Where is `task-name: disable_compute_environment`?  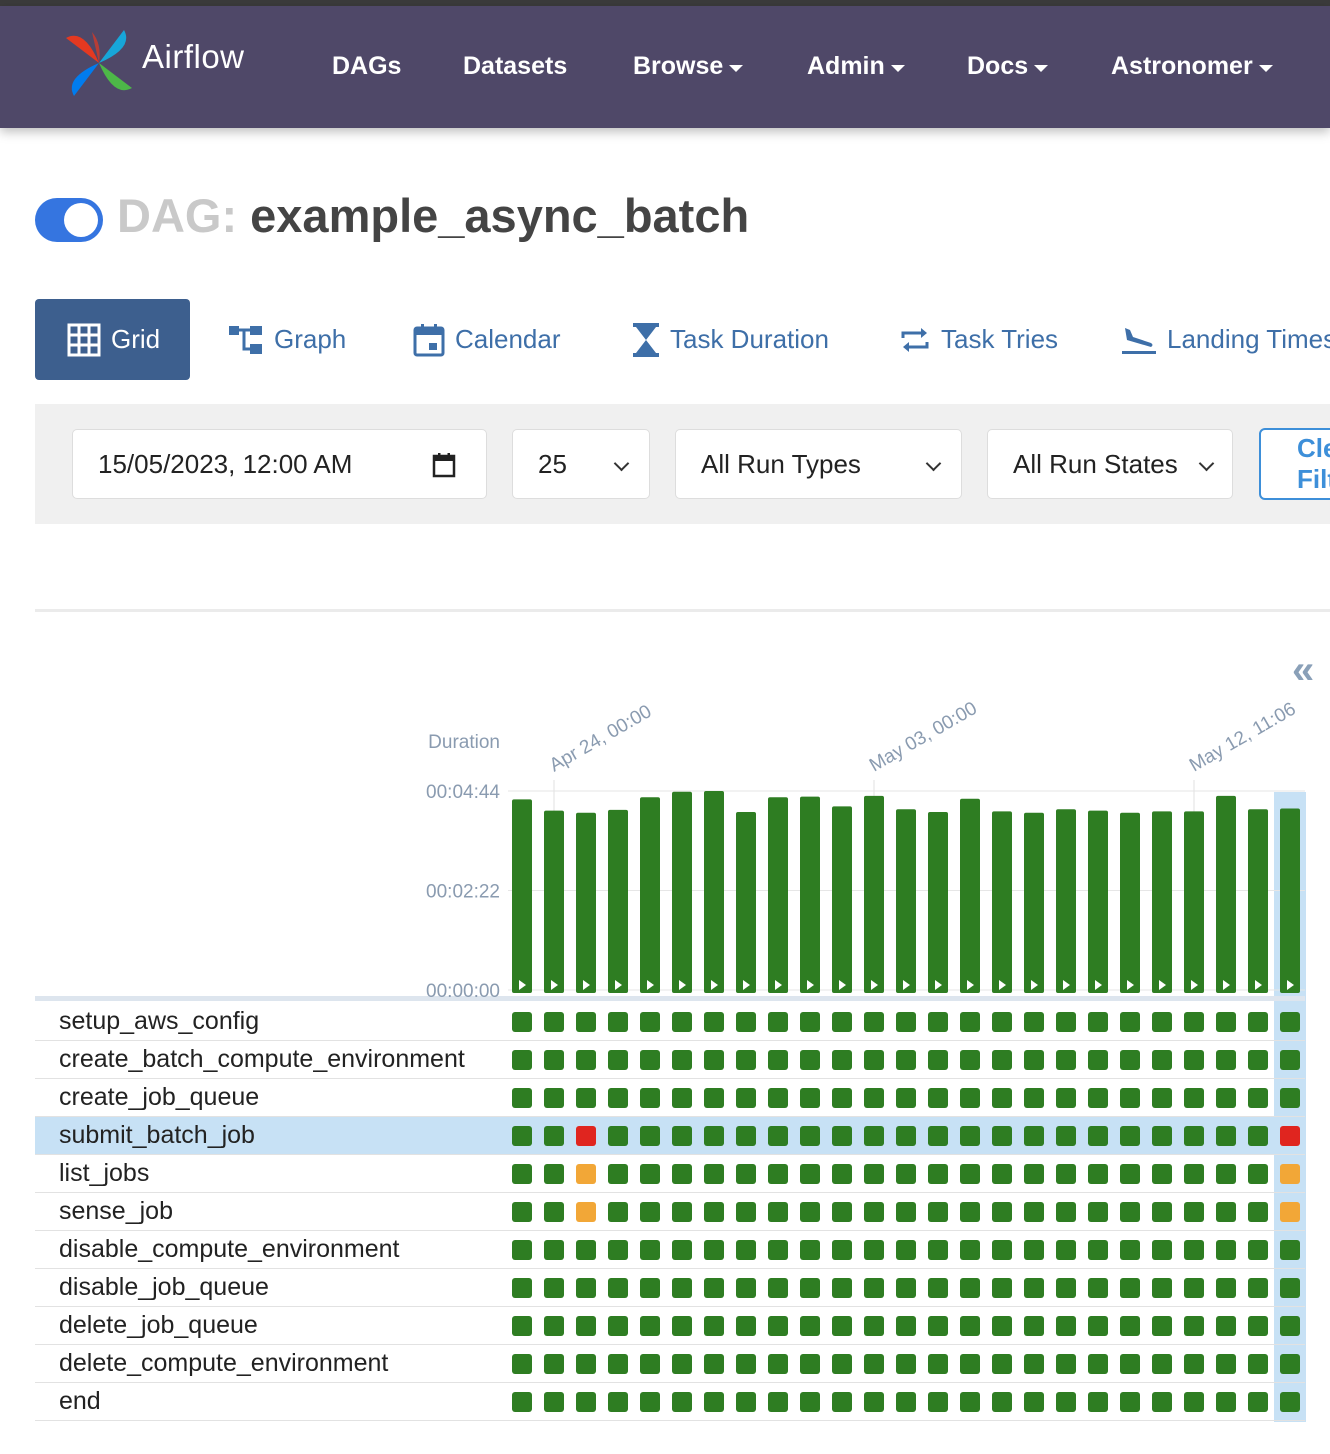
task-name: disable_compute_environment is located at coordinates (229, 1249).